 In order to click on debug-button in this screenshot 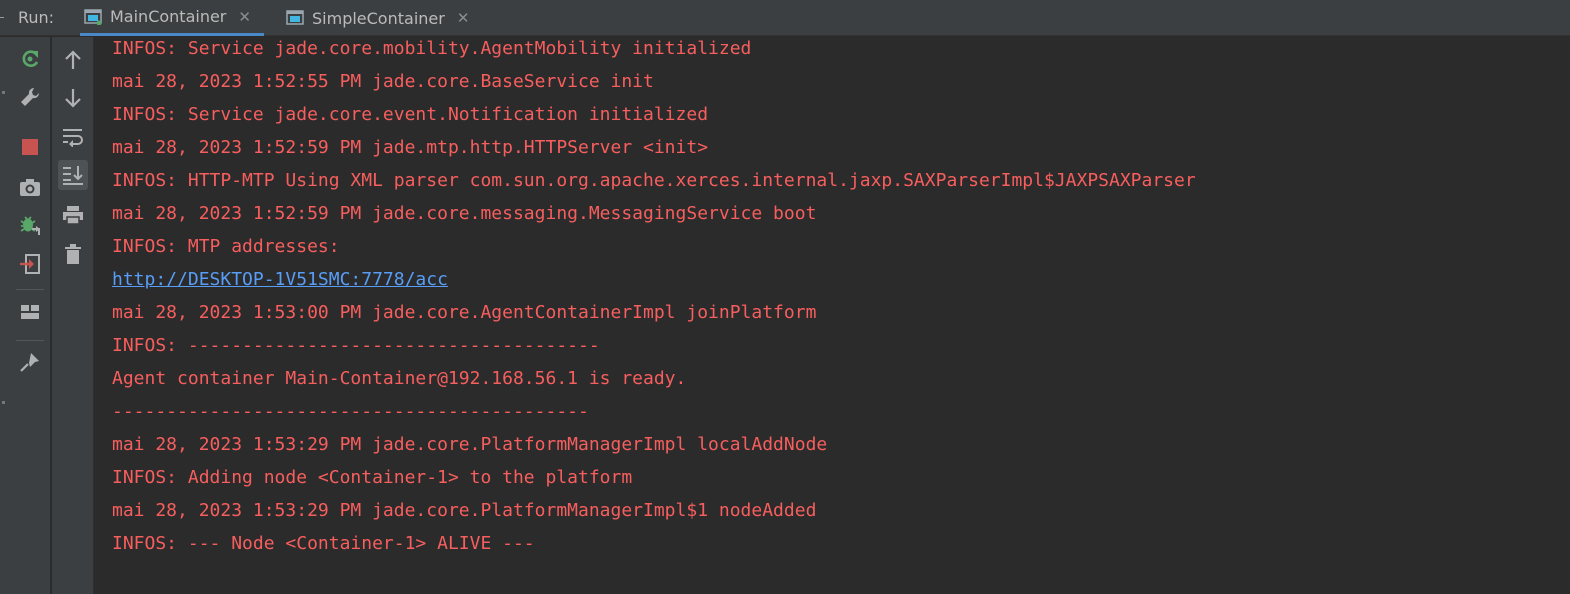, I will do `click(30, 225)`.